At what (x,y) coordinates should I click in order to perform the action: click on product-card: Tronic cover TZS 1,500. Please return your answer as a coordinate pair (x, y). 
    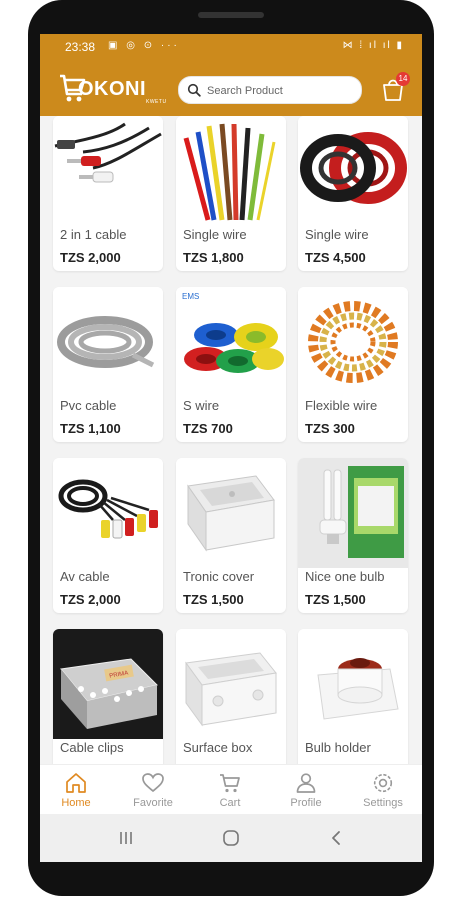
    Looking at the image, I should click on (231, 535).